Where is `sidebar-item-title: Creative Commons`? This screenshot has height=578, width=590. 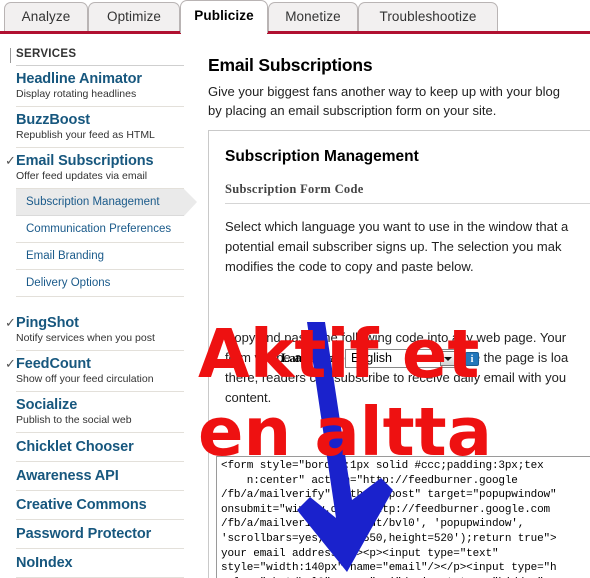
sidebar-item-title: Creative Commons is located at coordinates (81, 505).